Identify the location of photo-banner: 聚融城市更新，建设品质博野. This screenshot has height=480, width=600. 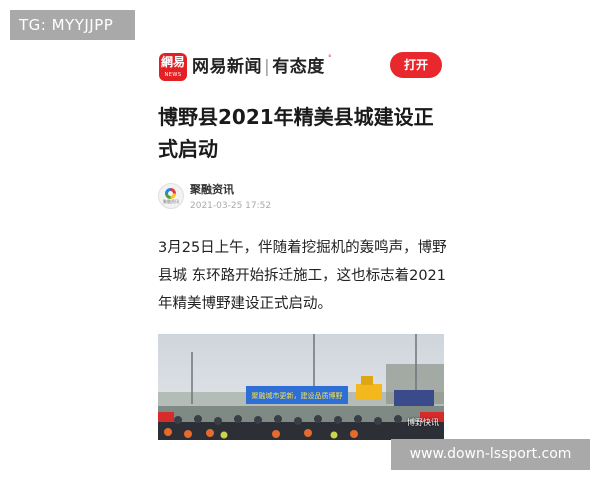
(297, 395).